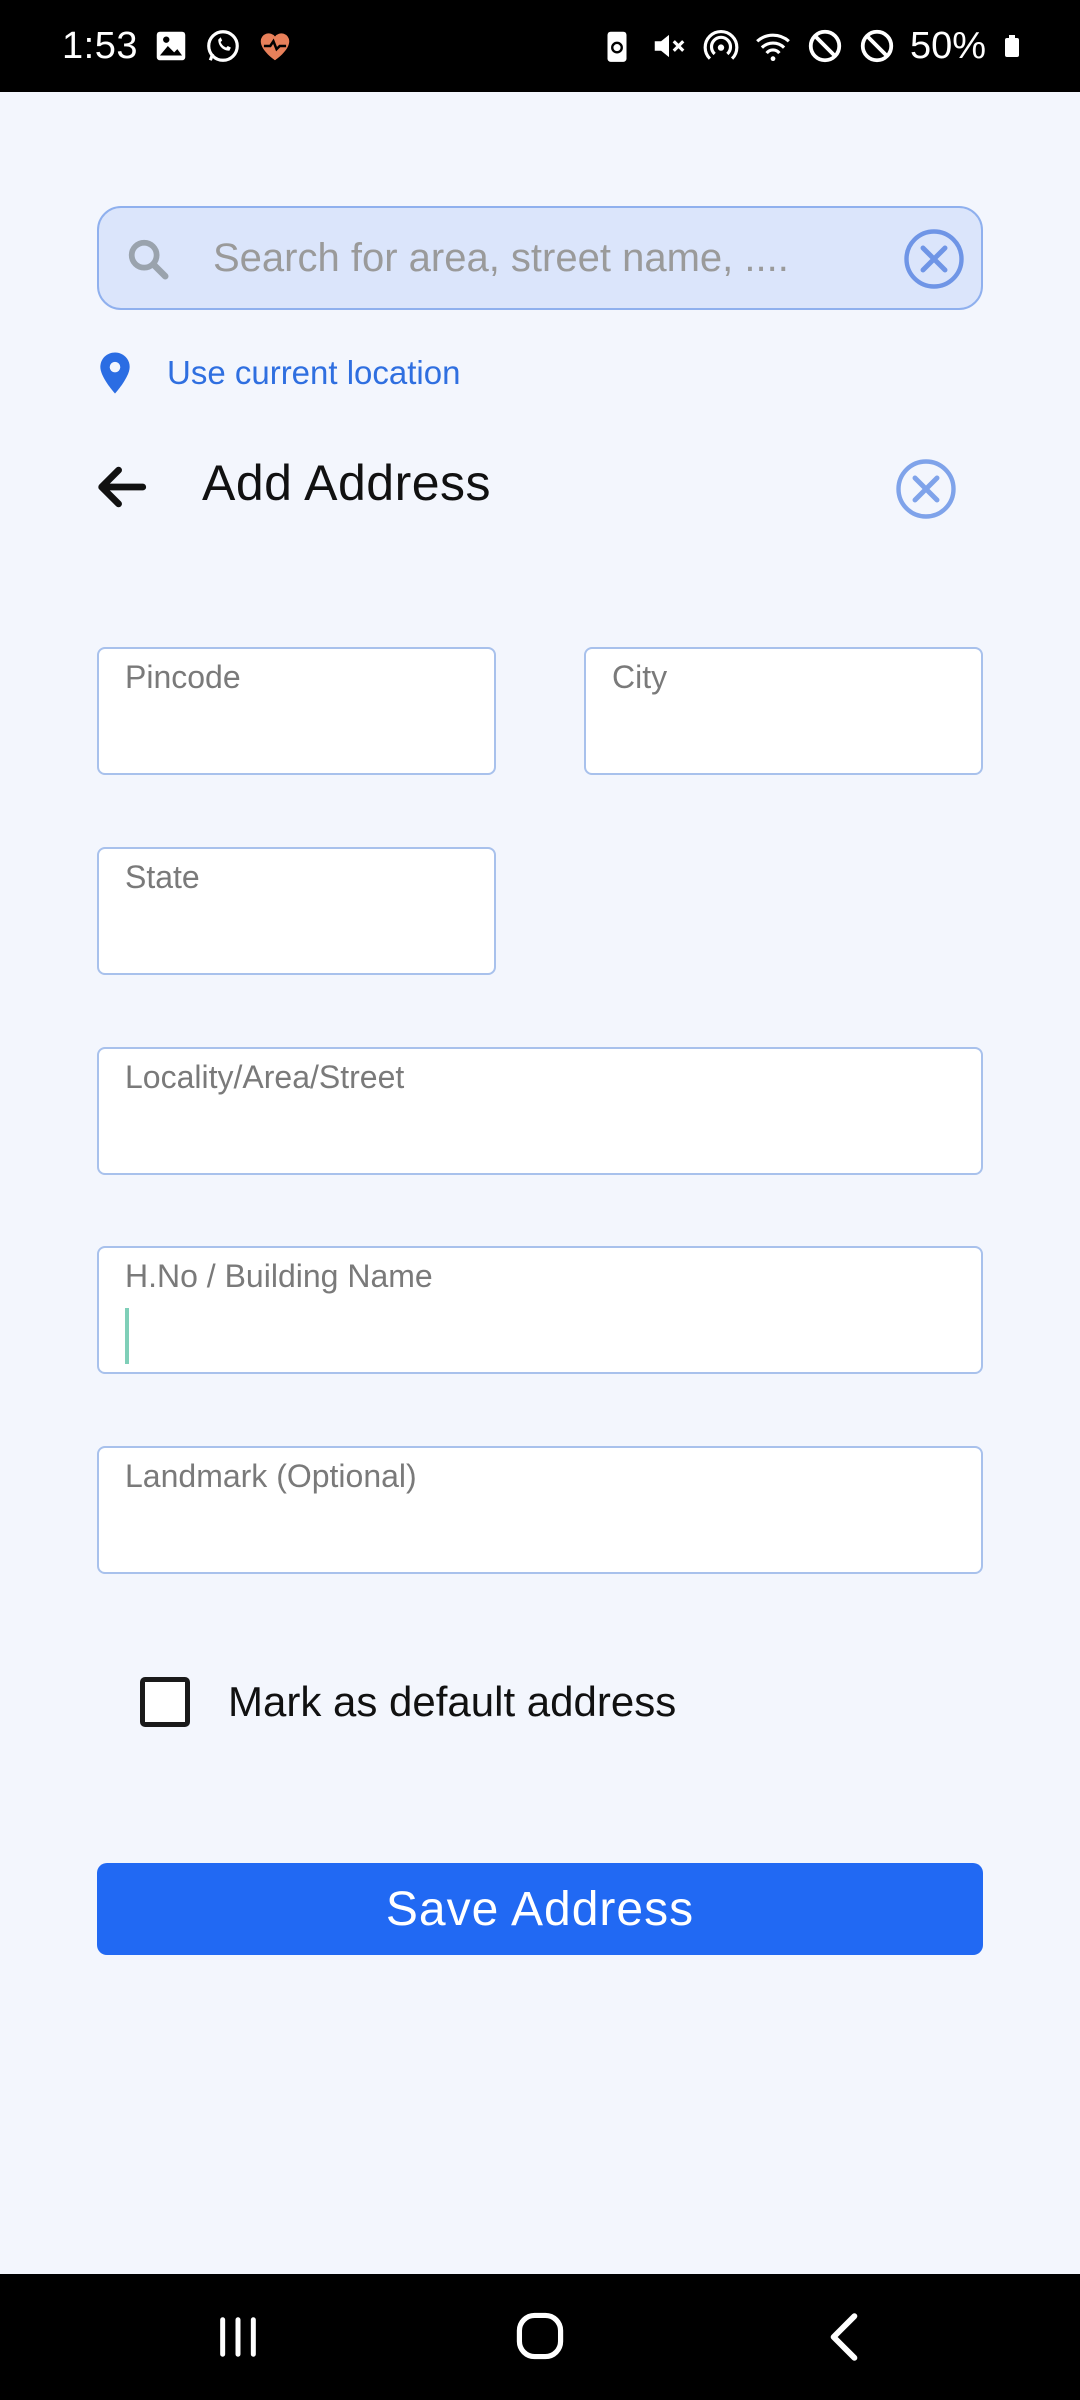  I want to click on default-address-toggle: Mark as default address, so click(408, 1702).